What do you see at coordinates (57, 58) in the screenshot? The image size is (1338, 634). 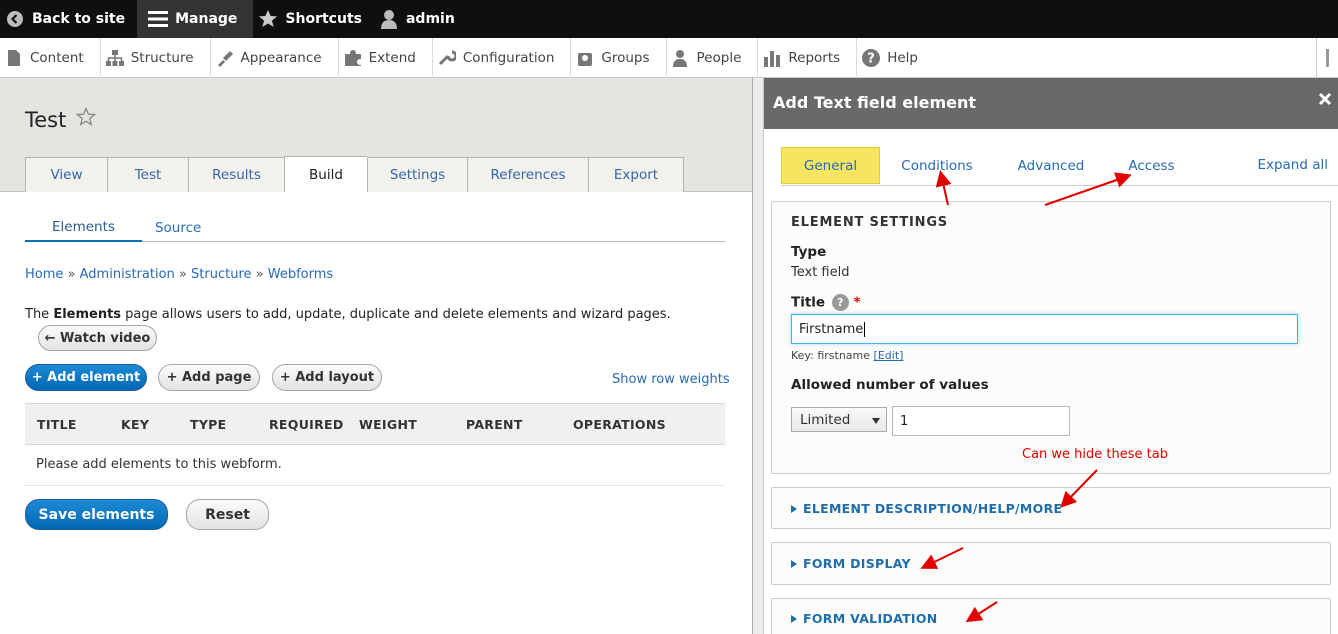 I see `tray-item-label: Content` at bounding box center [57, 58].